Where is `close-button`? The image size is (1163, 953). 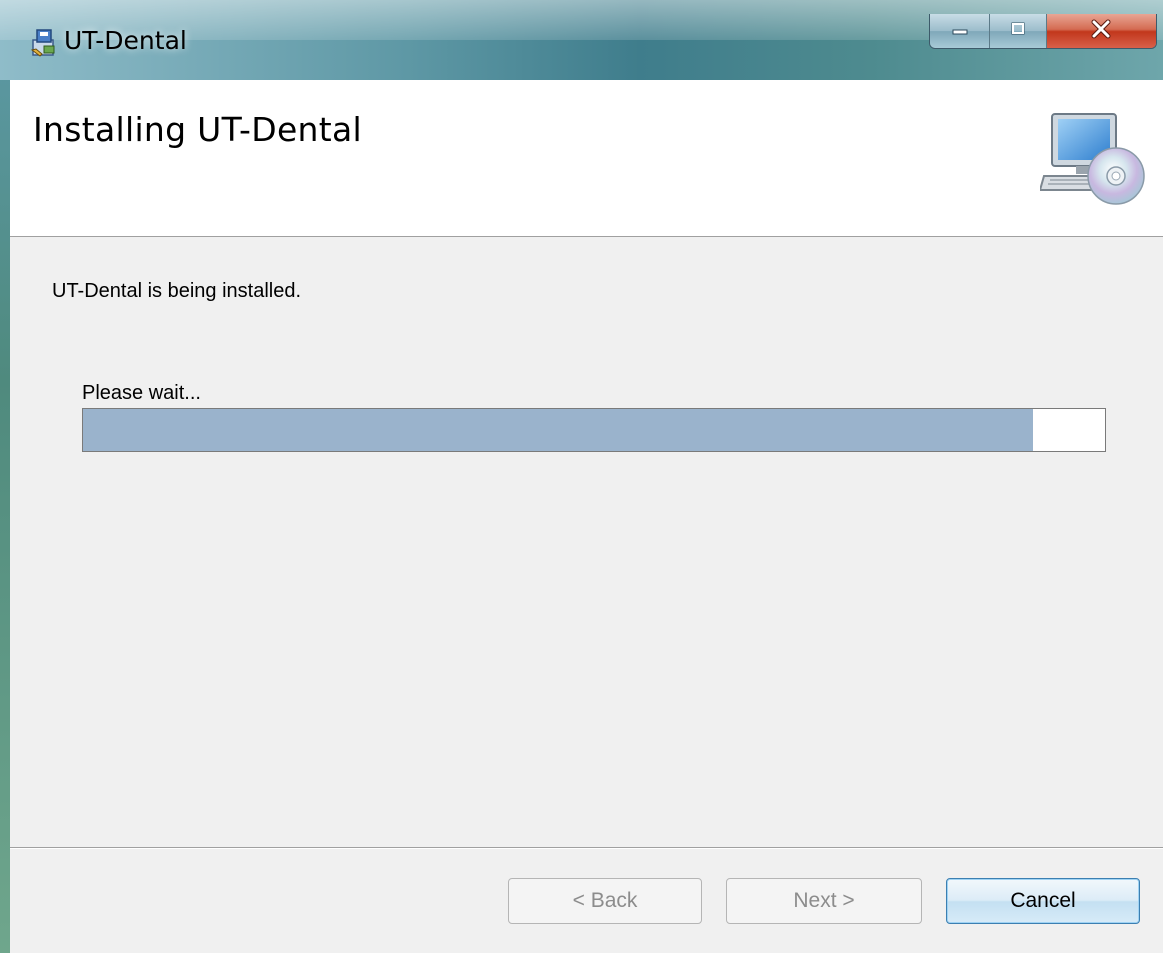 close-button is located at coordinates (1101, 31).